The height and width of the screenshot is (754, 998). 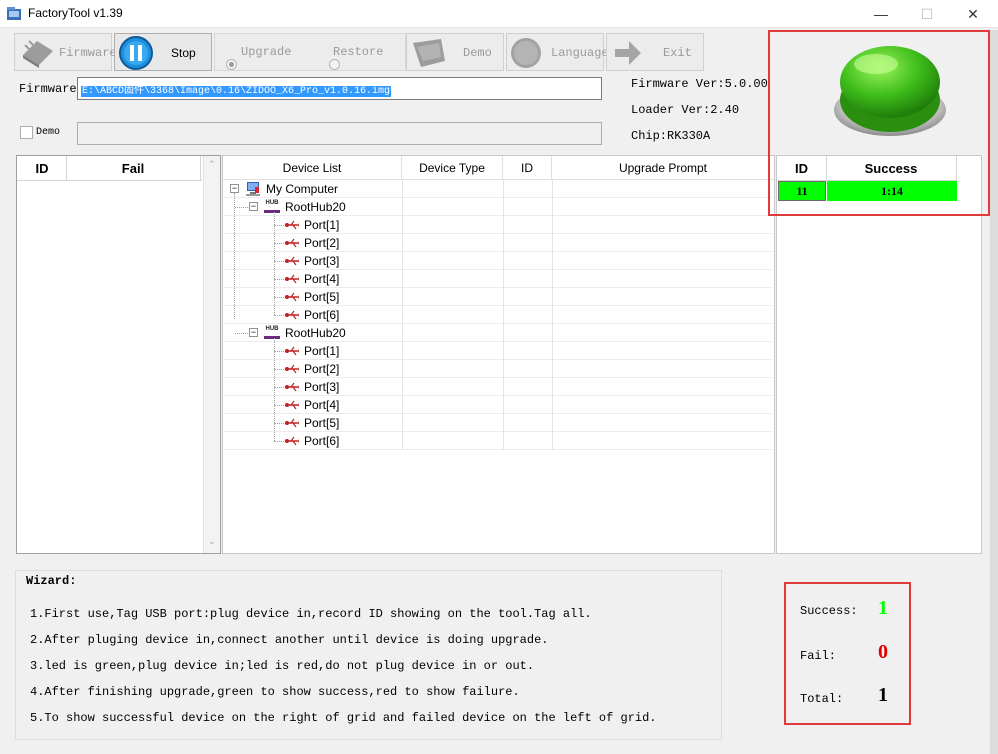 I want to click on firmware-label: Firmware, so click(x=48, y=89).